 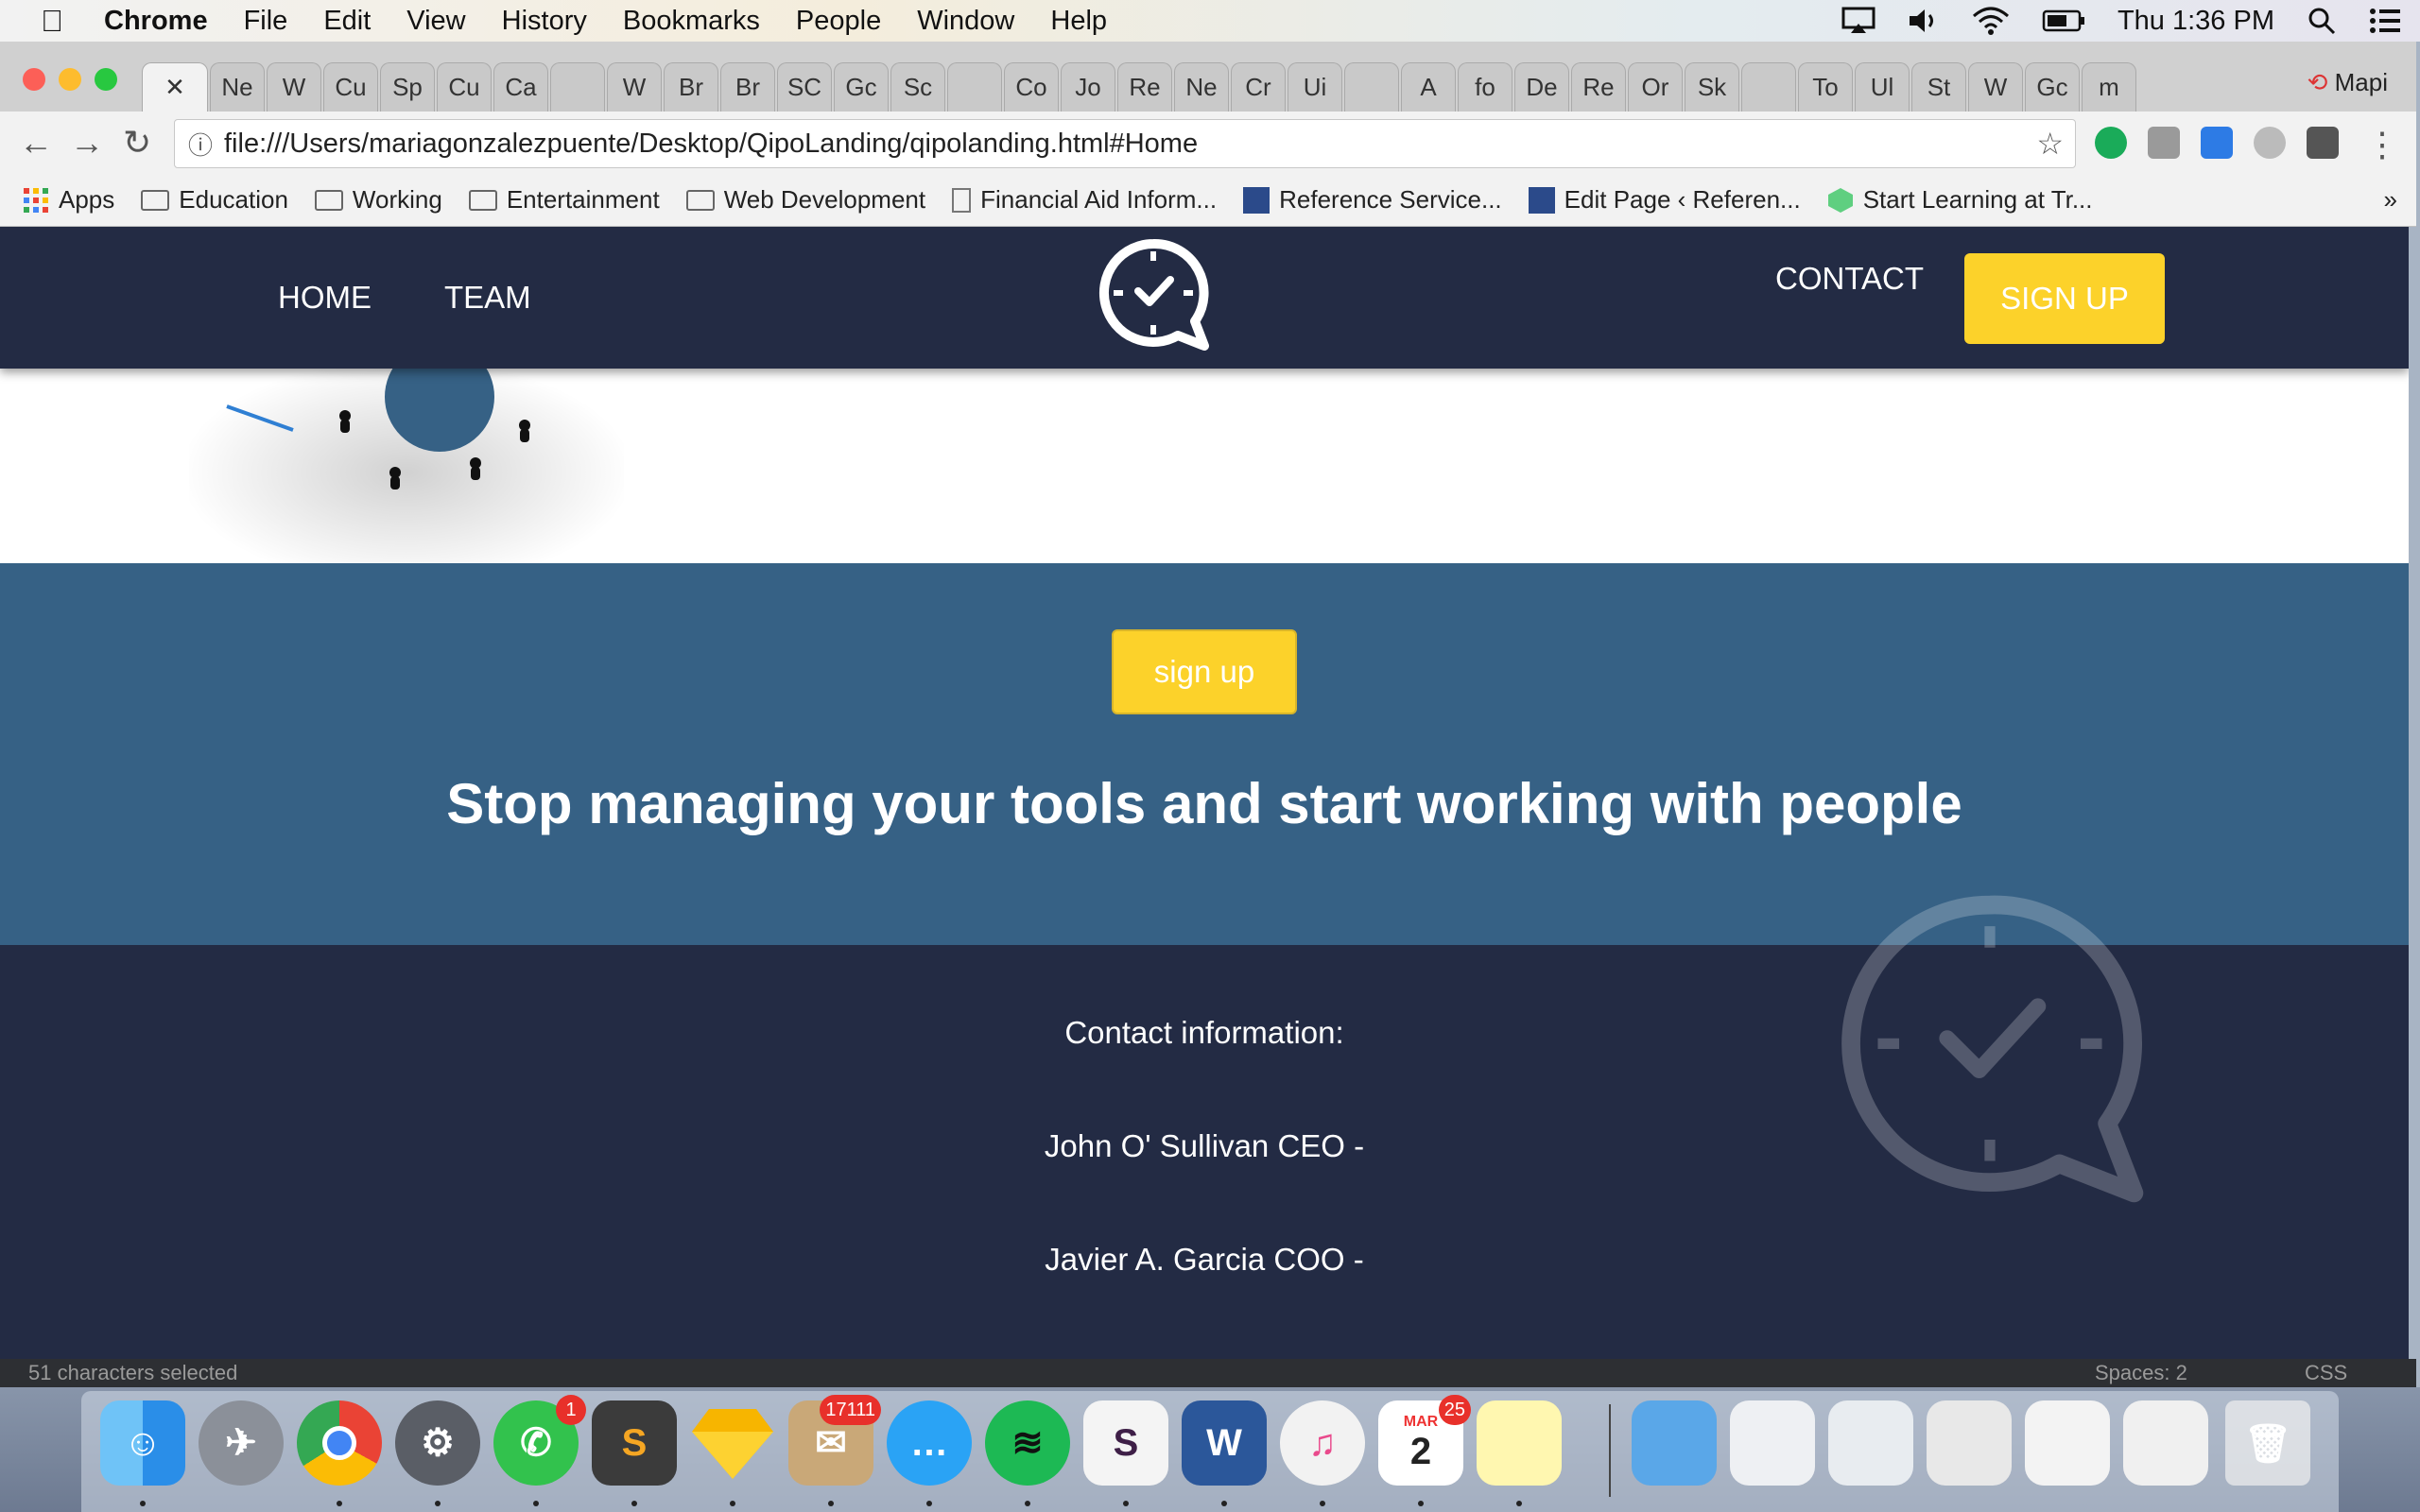 What do you see at coordinates (1032, 87) in the screenshot?
I see `browser-tab: Co` at bounding box center [1032, 87].